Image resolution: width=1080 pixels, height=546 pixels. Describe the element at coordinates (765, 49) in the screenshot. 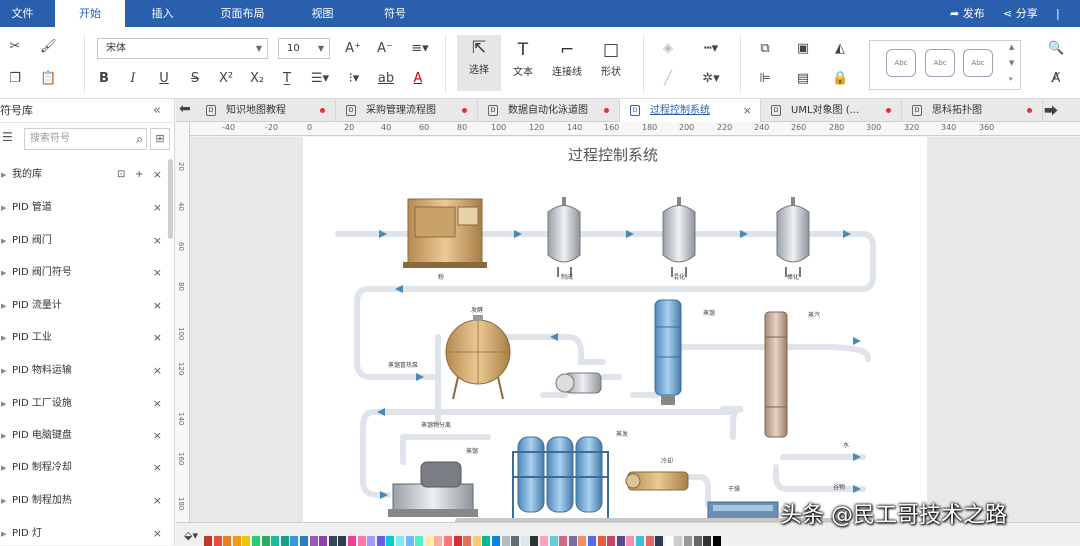

I see `arrange-icon: ⧉` at that location.